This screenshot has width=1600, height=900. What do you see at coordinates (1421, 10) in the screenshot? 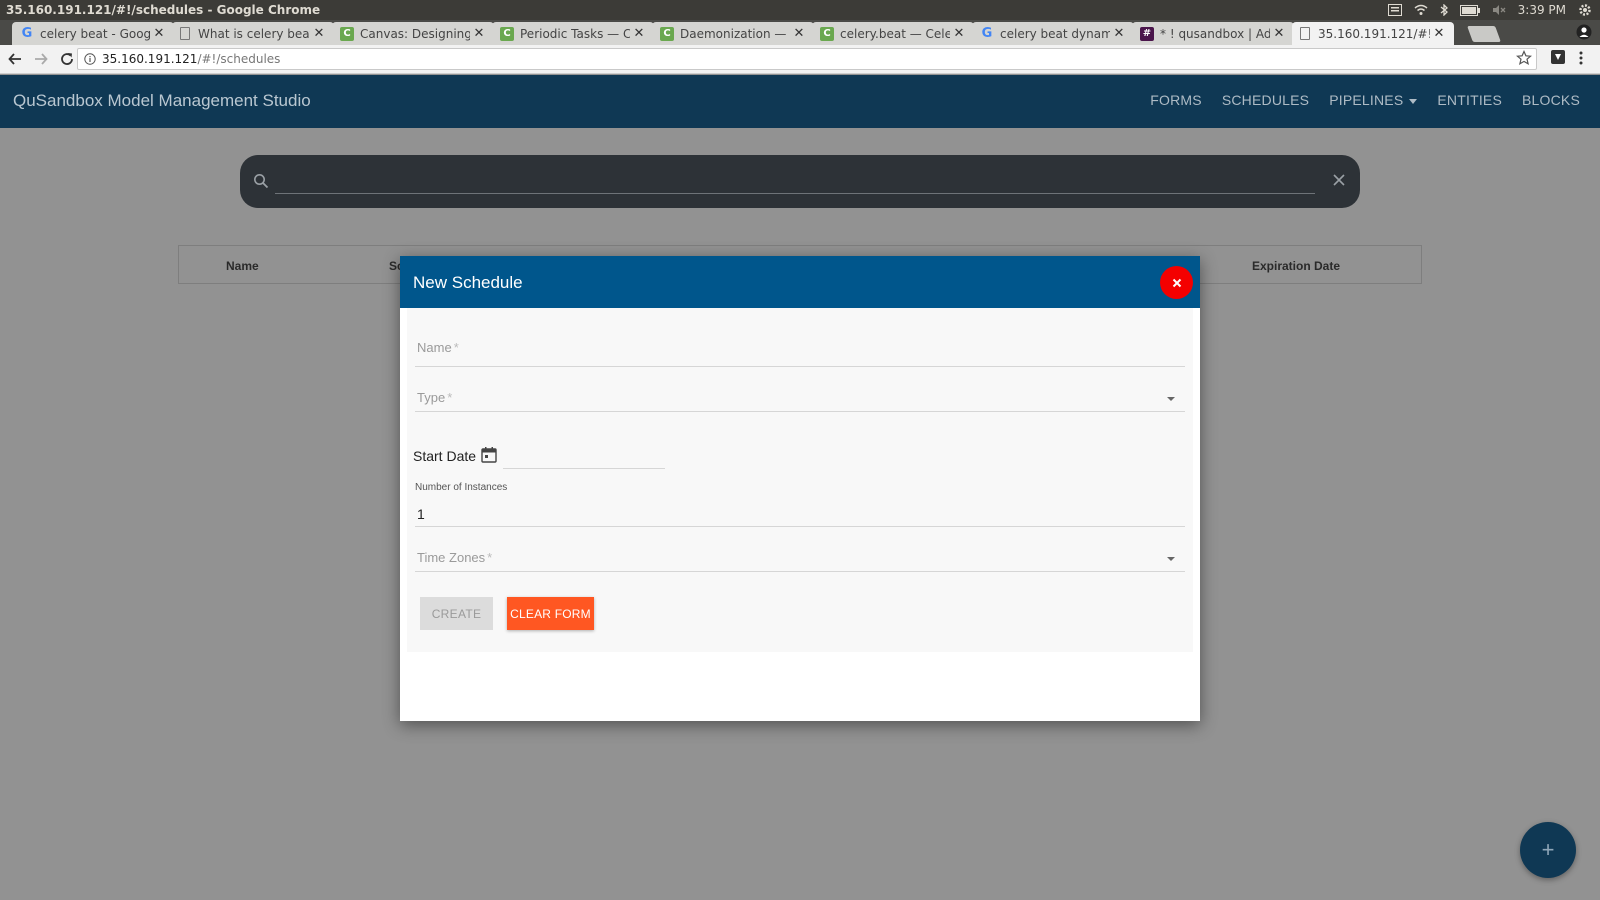
I see `wifi-icon` at bounding box center [1421, 10].